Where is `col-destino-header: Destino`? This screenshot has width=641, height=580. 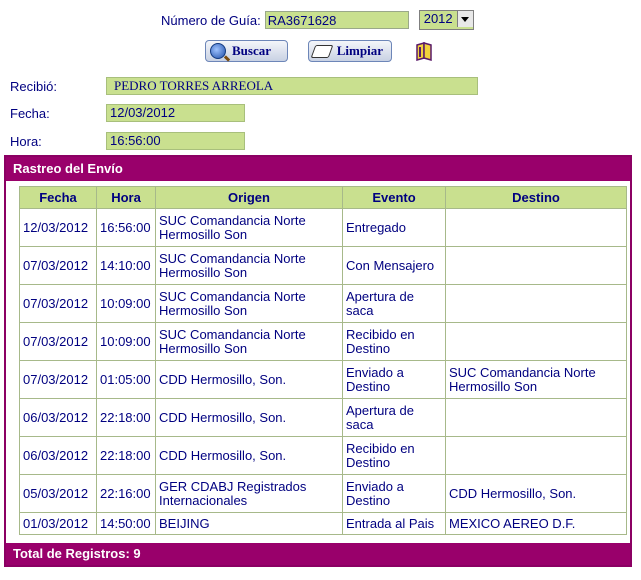 col-destino-header: Destino is located at coordinates (536, 197).